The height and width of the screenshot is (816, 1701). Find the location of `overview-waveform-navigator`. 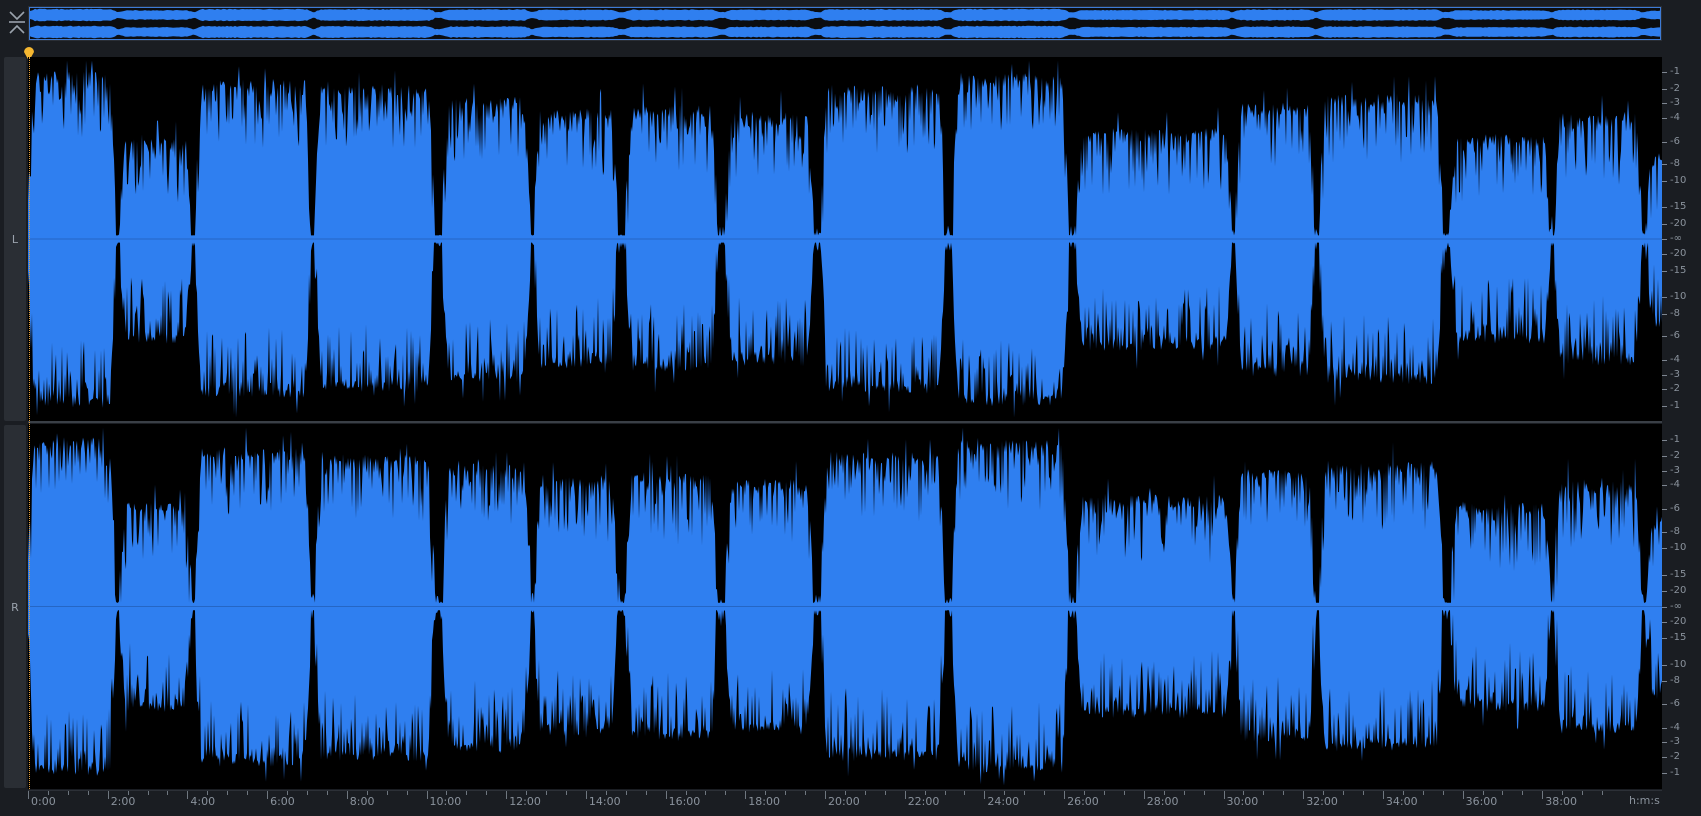

overview-waveform-navigator is located at coordinates (845, 23).